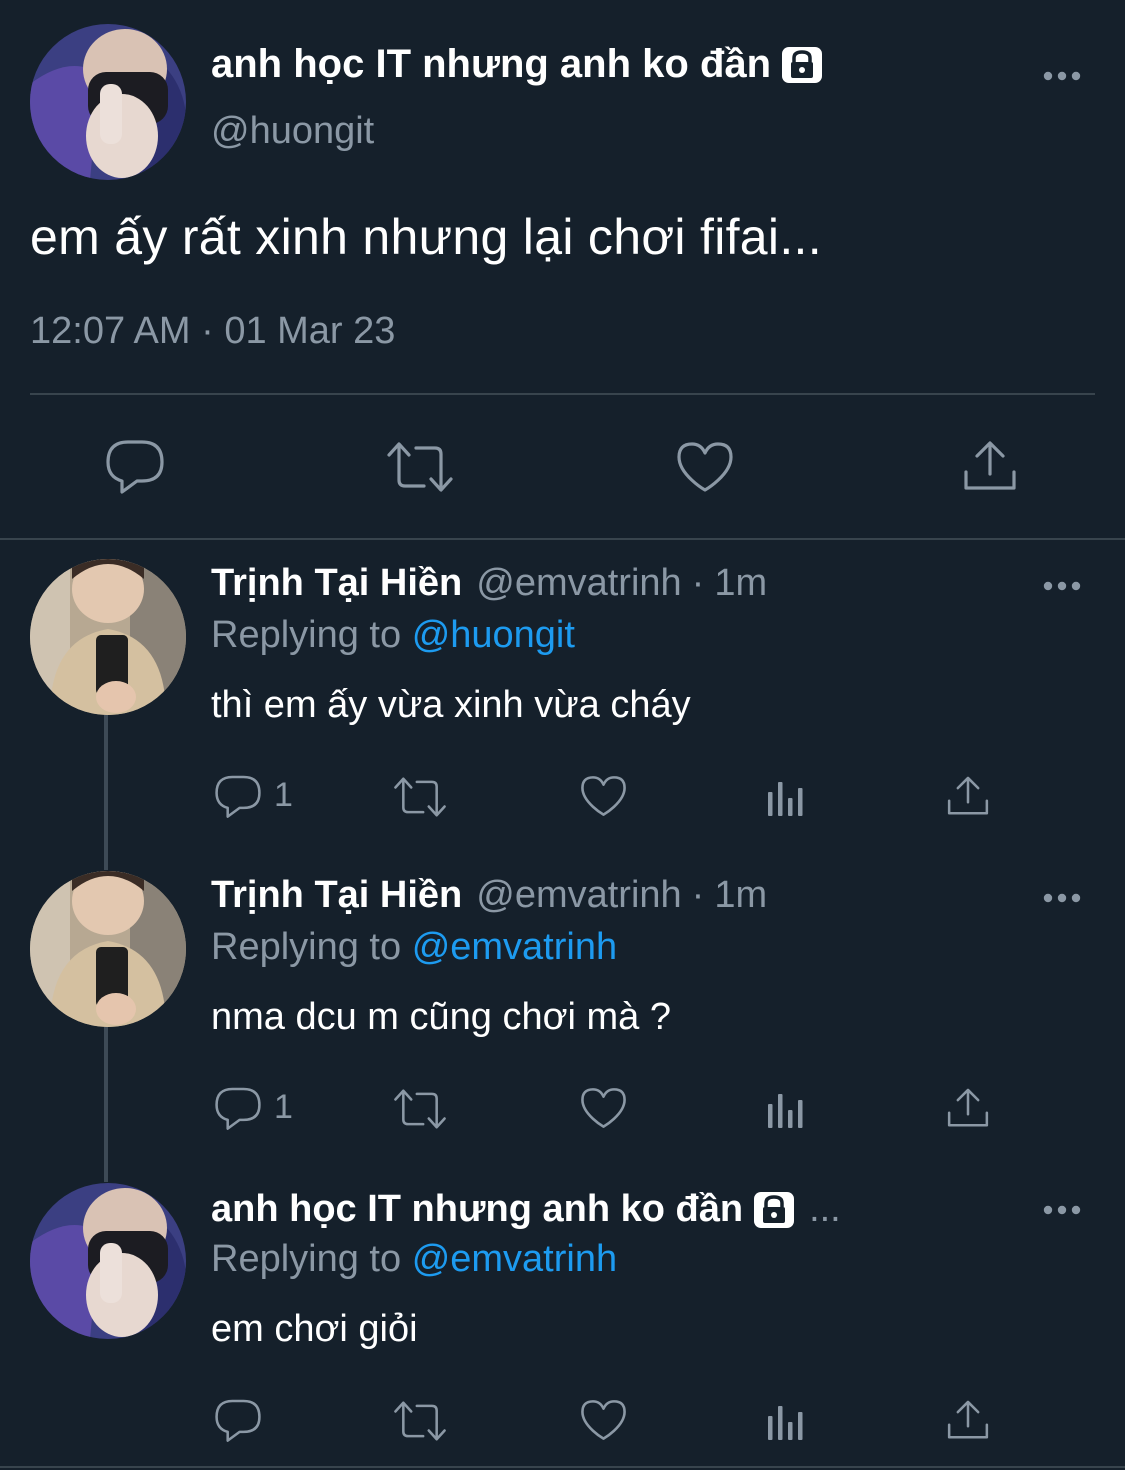 The width and height of the screenshot is (1125, 1470). What do you see at coordinates (451, 705) in the screenshot?
I see `reply-text: thì em ấy vừa xinh vừa cháy` at bounding box center [451, 705].